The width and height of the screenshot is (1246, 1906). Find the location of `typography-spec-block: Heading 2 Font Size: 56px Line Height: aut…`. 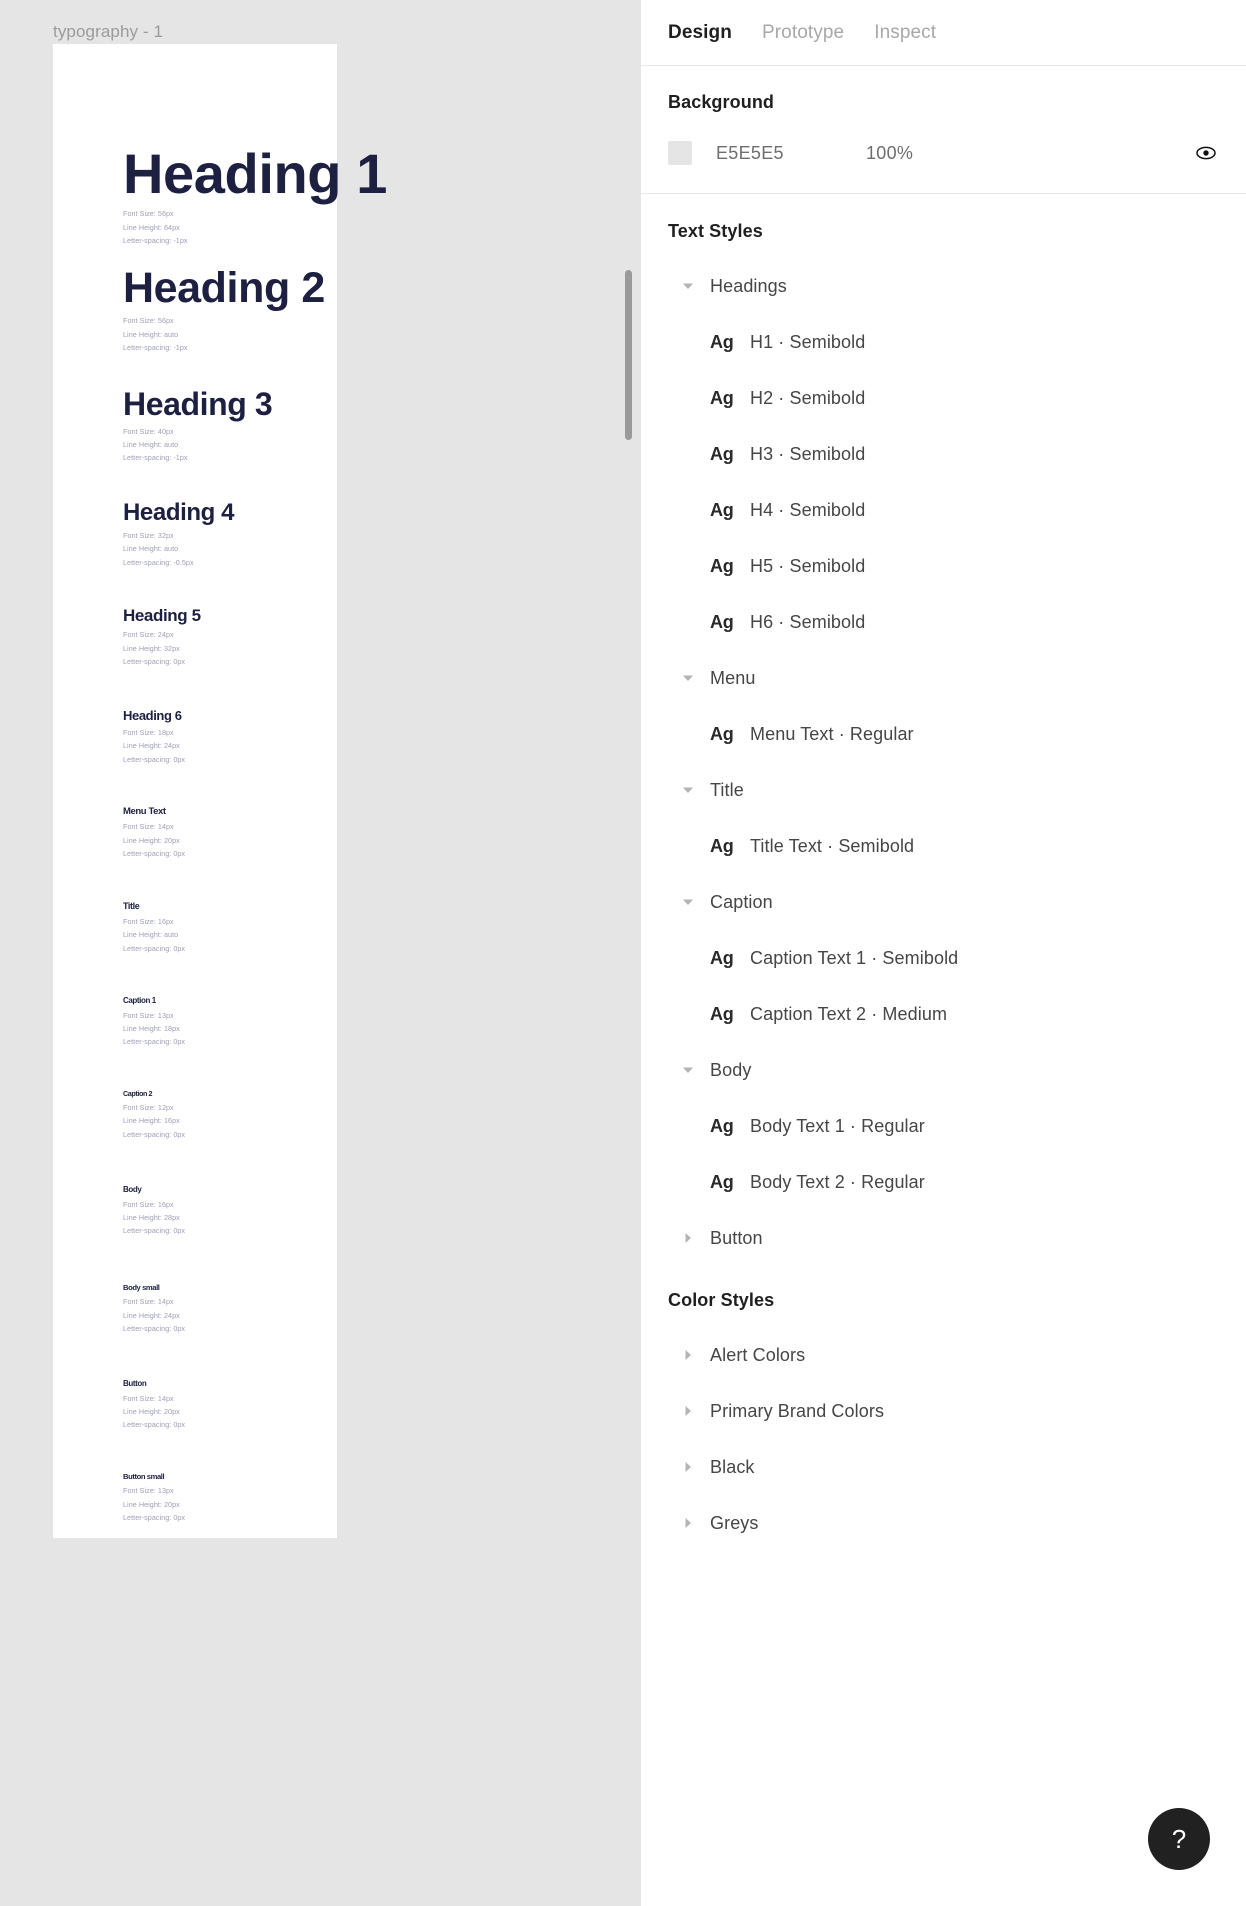

typography-spec-block: Heading 2 Font Size: 56px Line Height: aut… is located at coordinates (224, 310).